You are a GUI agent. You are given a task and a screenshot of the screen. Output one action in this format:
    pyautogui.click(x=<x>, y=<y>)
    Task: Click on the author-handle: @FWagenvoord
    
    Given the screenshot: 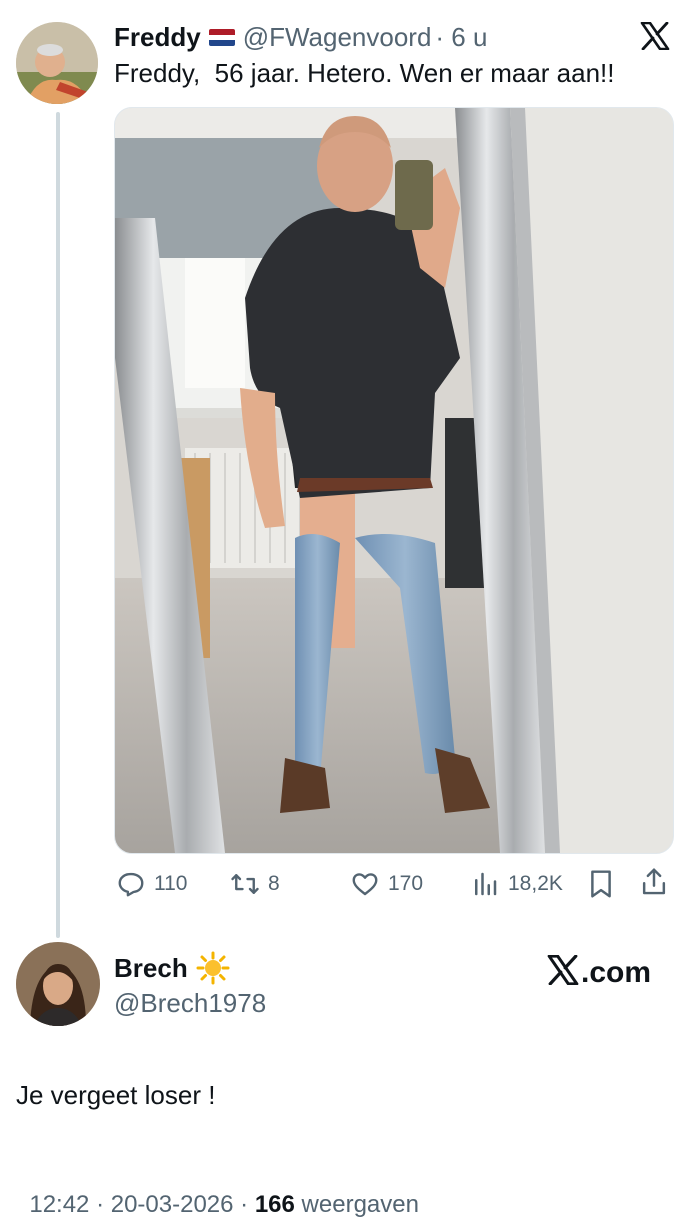 What is the action you would take?
    pyautogui.click(x=337, y=37)
    